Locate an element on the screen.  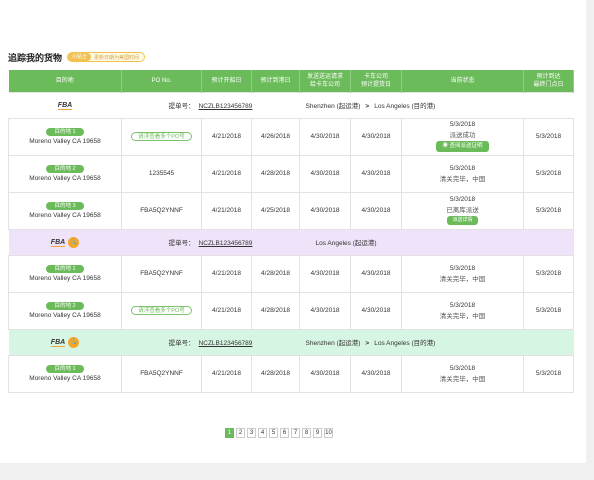
fba-logo: FBA ⚓ is located at coordinates (65, 342).